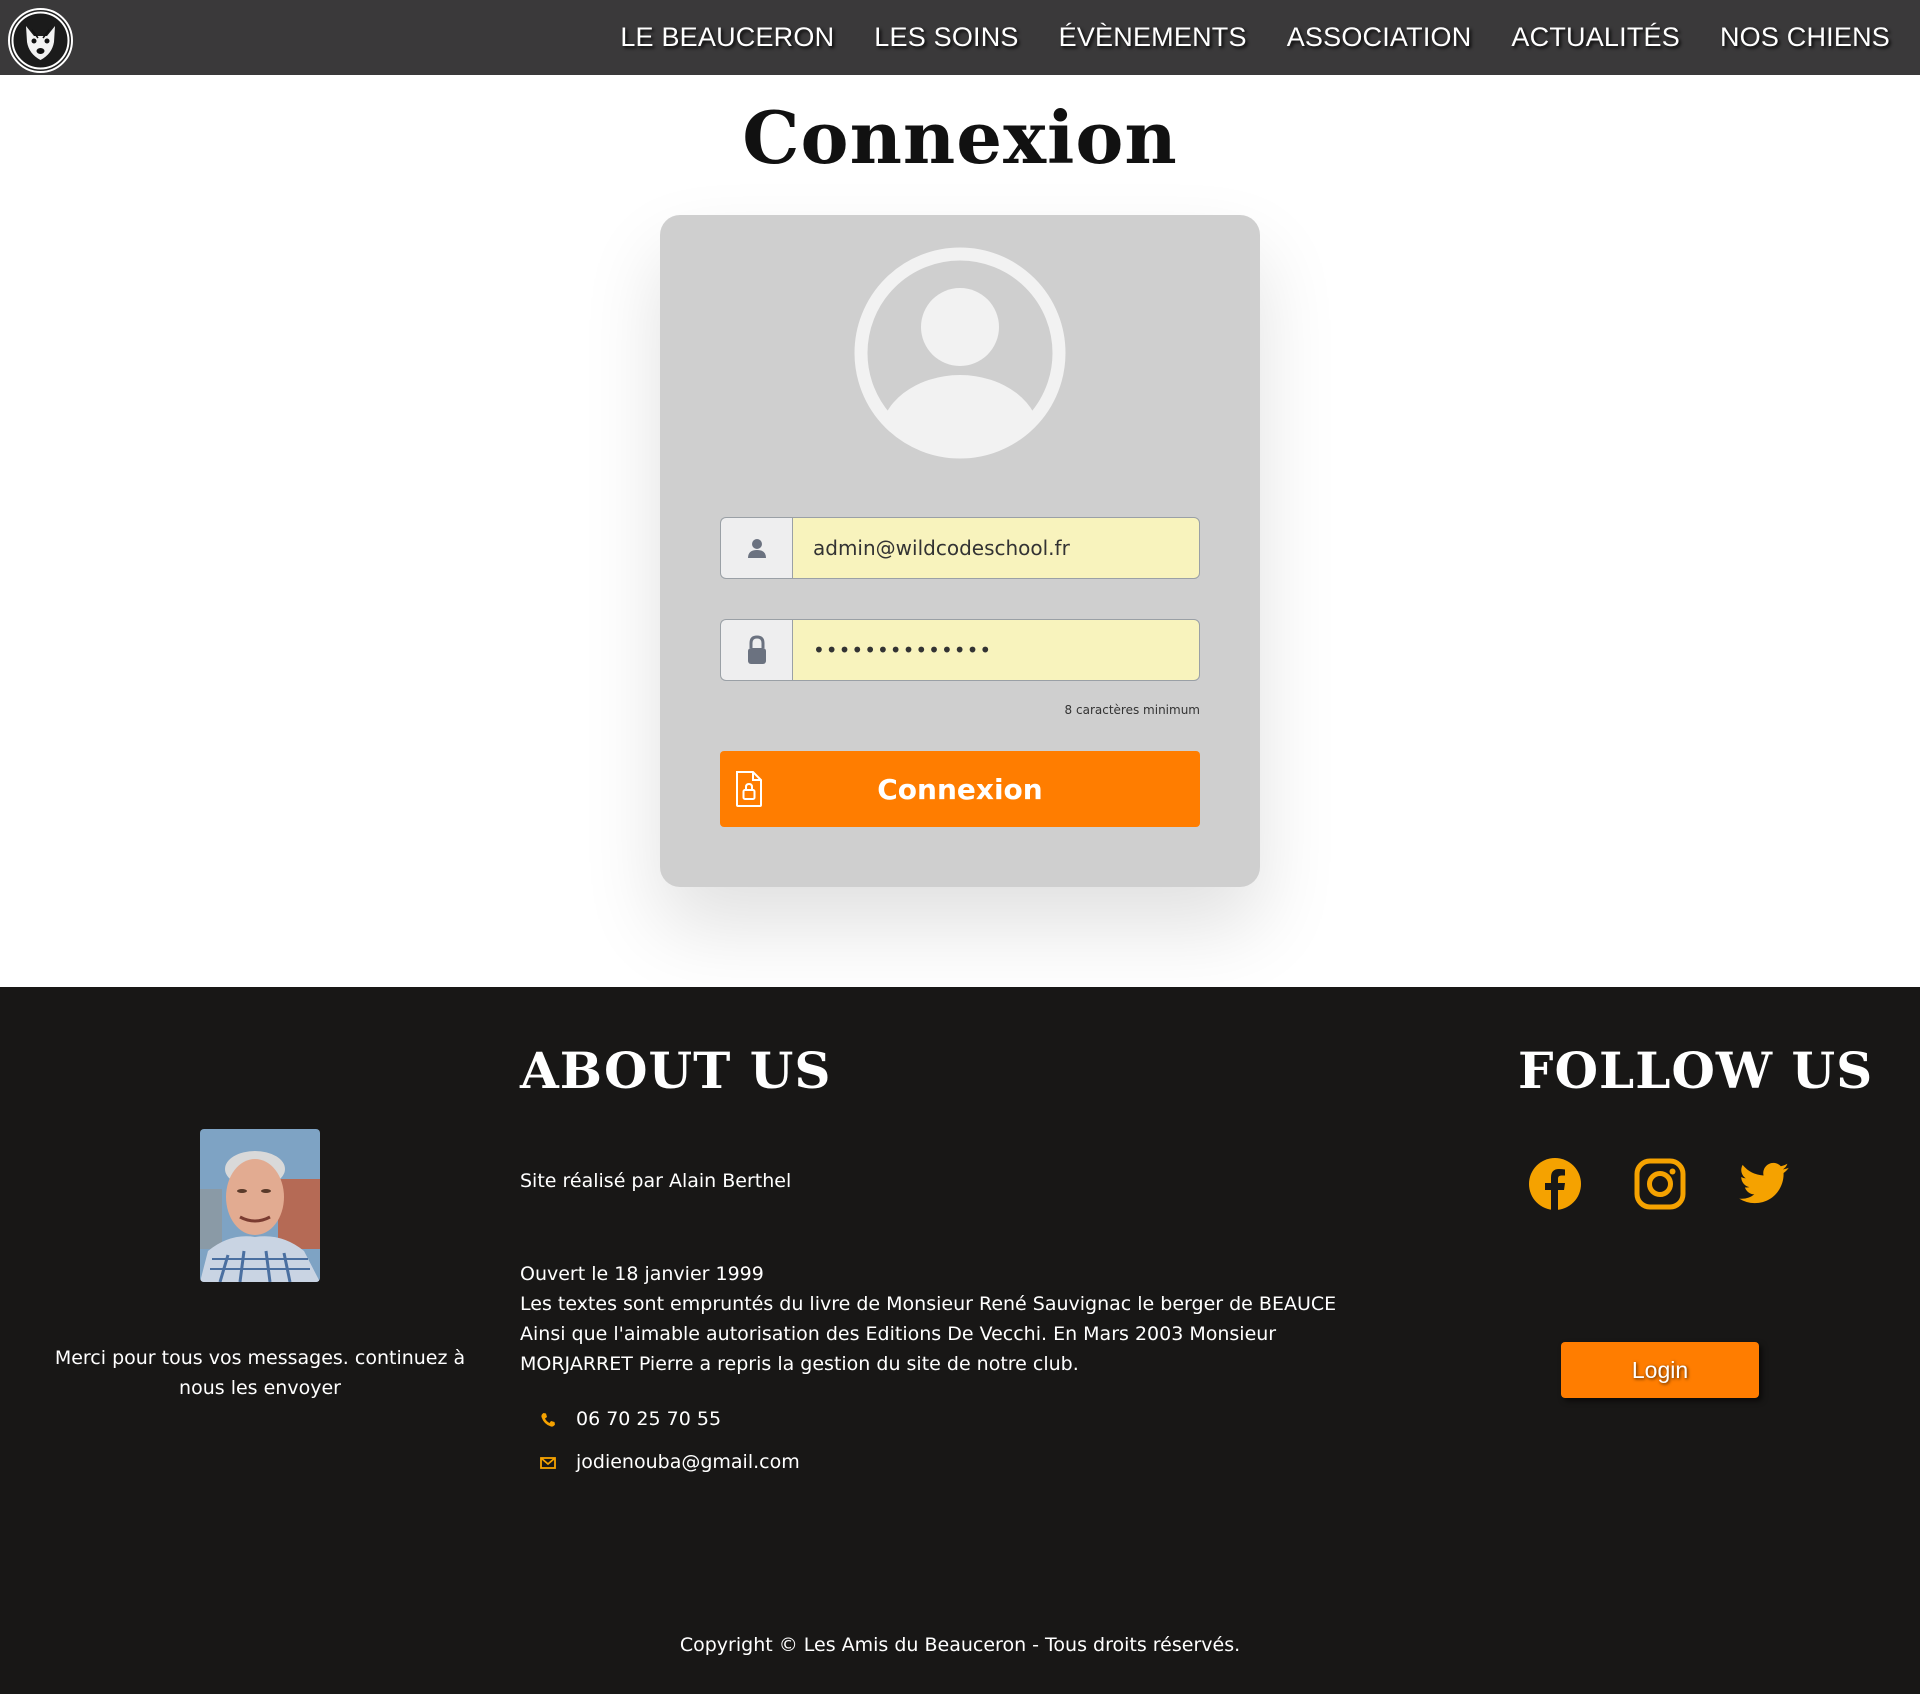 This screenshot has height=1694, width=1920. Describe the element at coordinates (727, 37) in the screenshot. I see `nav-le-beauceron: LE BEAUCERON` at that location.